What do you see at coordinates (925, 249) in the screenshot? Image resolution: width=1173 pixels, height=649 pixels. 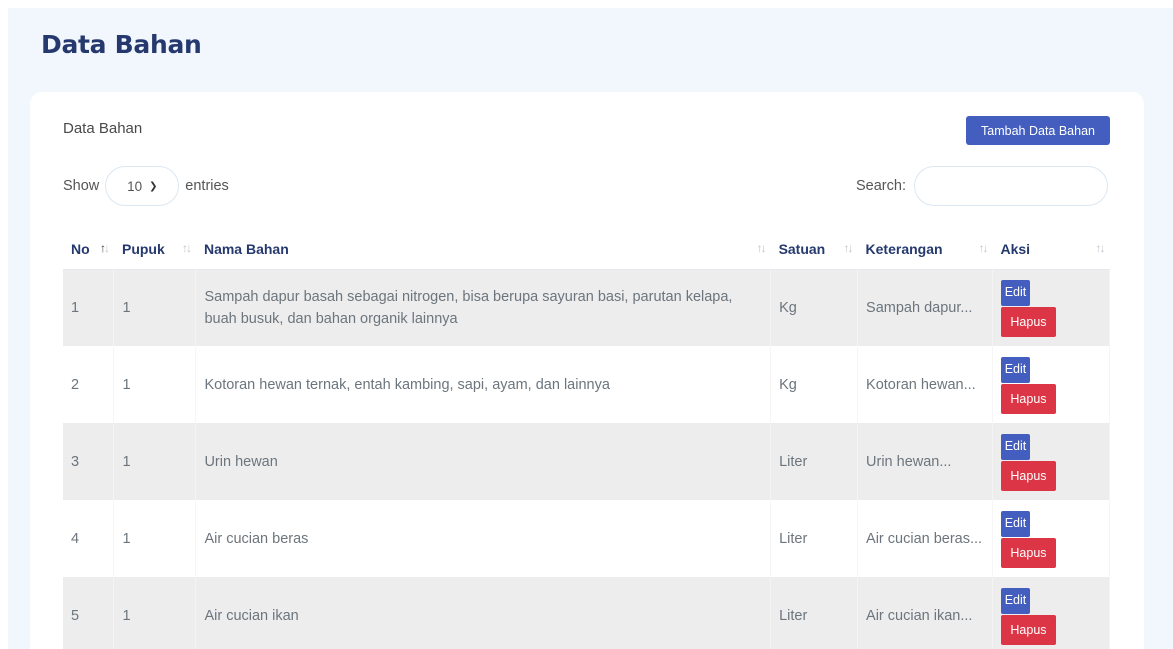 I see `column-header-keterangan: Keterangan ↑↓` at bounding box center [925, 249].